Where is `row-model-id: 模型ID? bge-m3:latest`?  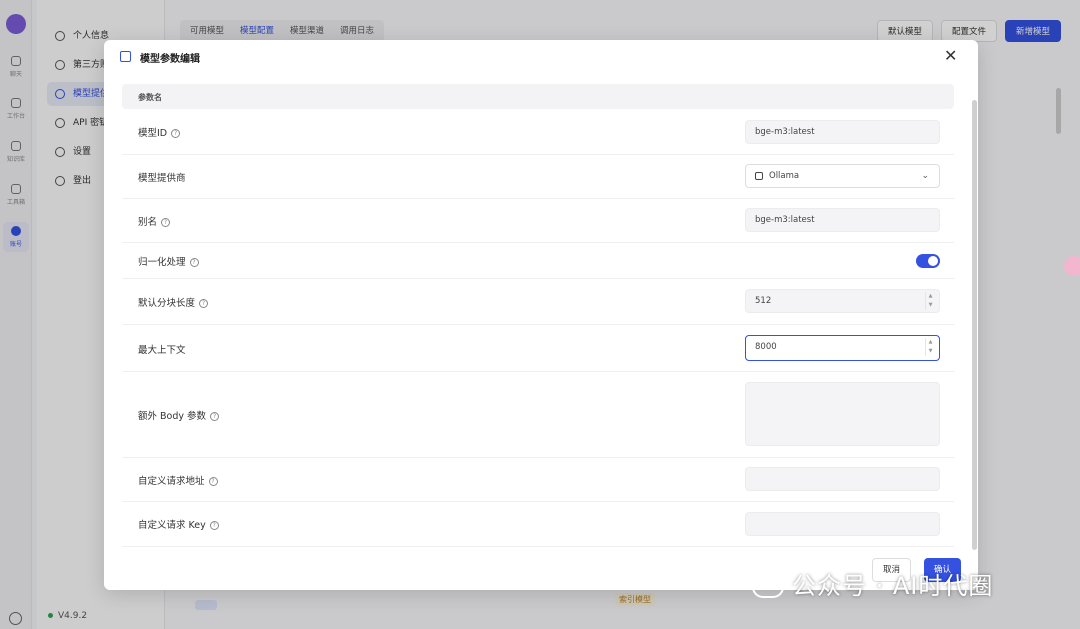
row-model-id: 模型ID? bge-m3:latest is located at coordinates (538, 132).